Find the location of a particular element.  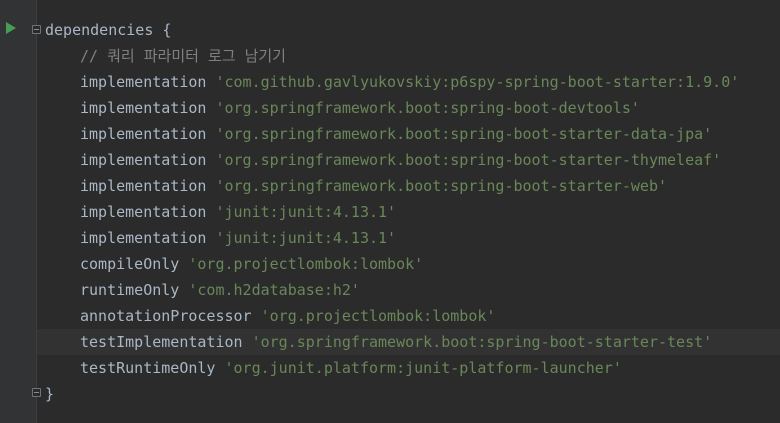

comment-text: // 쿼리 파라미터 로그 남기기 is located at coordinates (183, 56).